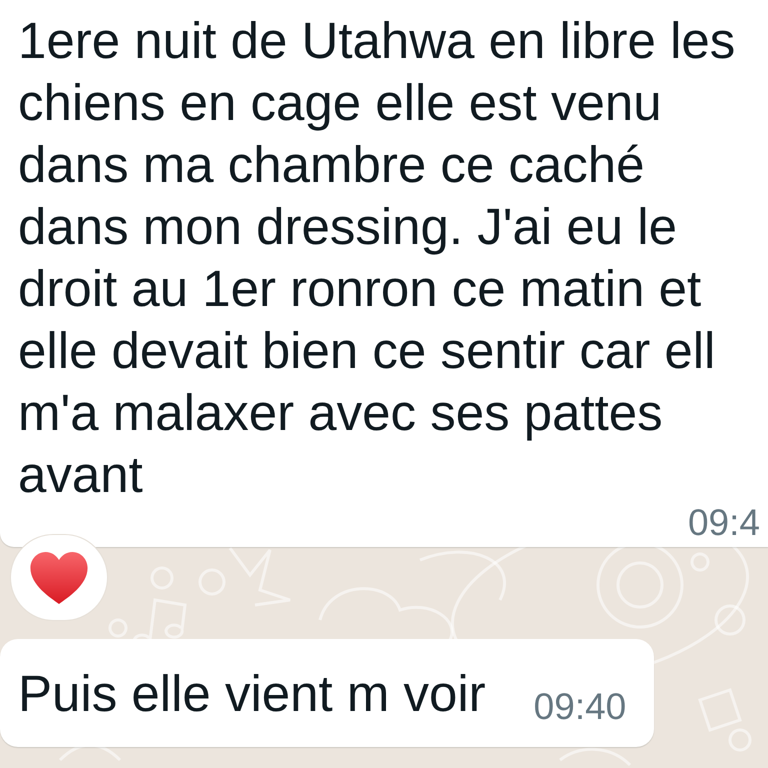 The image size is (768, 768). Describe the element at coordinates (724, 522) in the screenshot. I see `timestamp: 09:4` at that location.